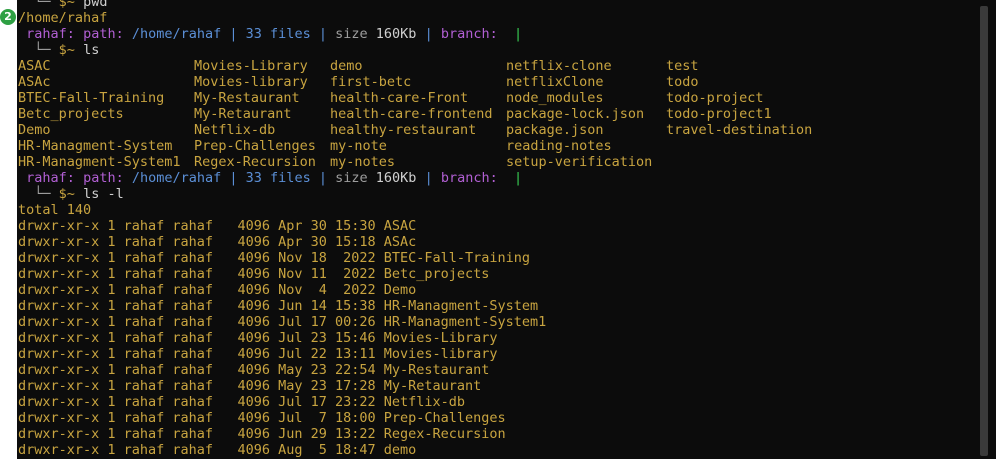  What do you see at coordinates (559, 66) in the screenshot?
I see `ls-entry: netflix-clone` at bounding box center [559, 66].